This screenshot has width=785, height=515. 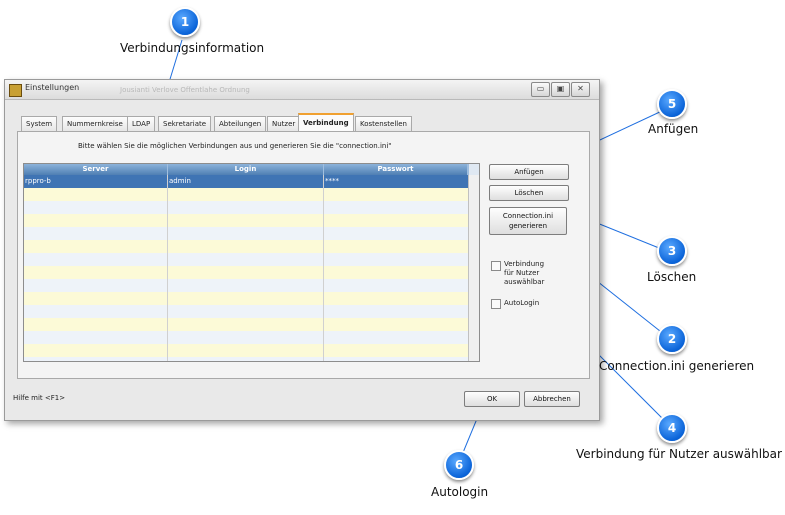 I want to click on callout-badge-5: 5, so click(x=672, y=104).